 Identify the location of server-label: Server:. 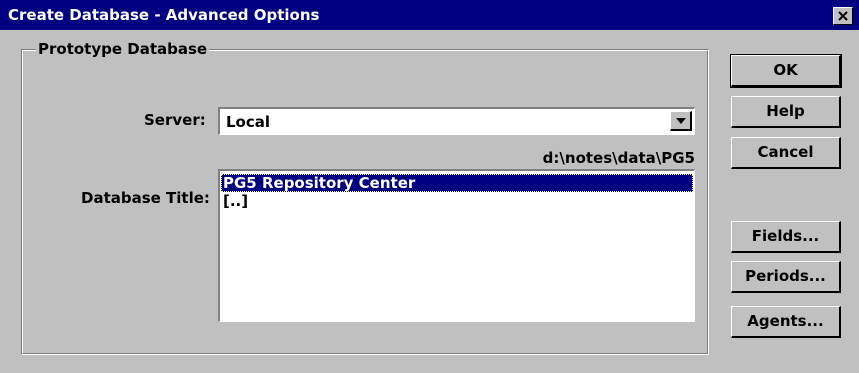
(175, 120).